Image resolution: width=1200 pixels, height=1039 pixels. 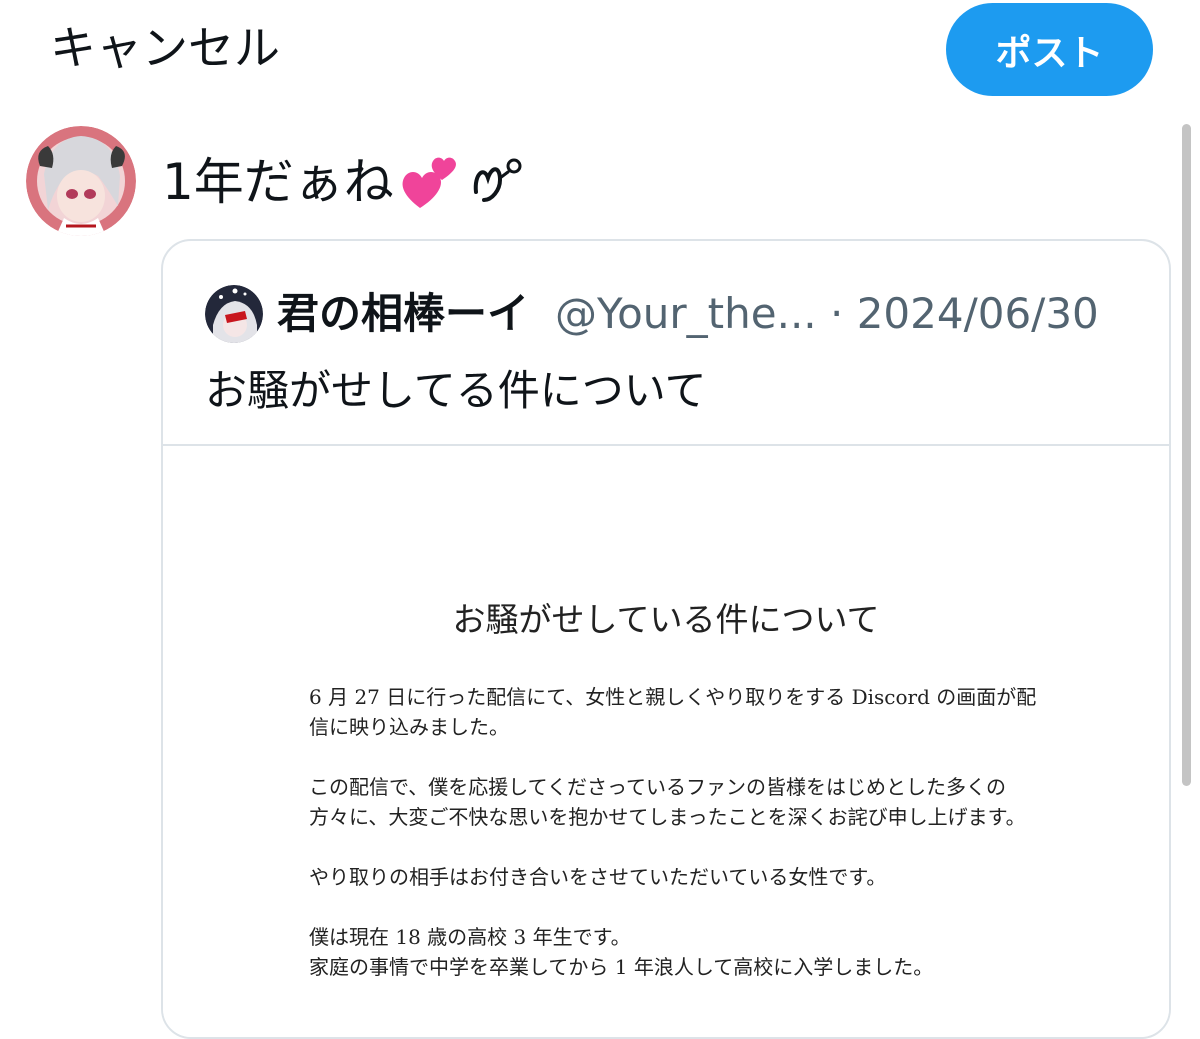 I want to click on compose-text: 1年だぁね, so click(x=346, y=182).